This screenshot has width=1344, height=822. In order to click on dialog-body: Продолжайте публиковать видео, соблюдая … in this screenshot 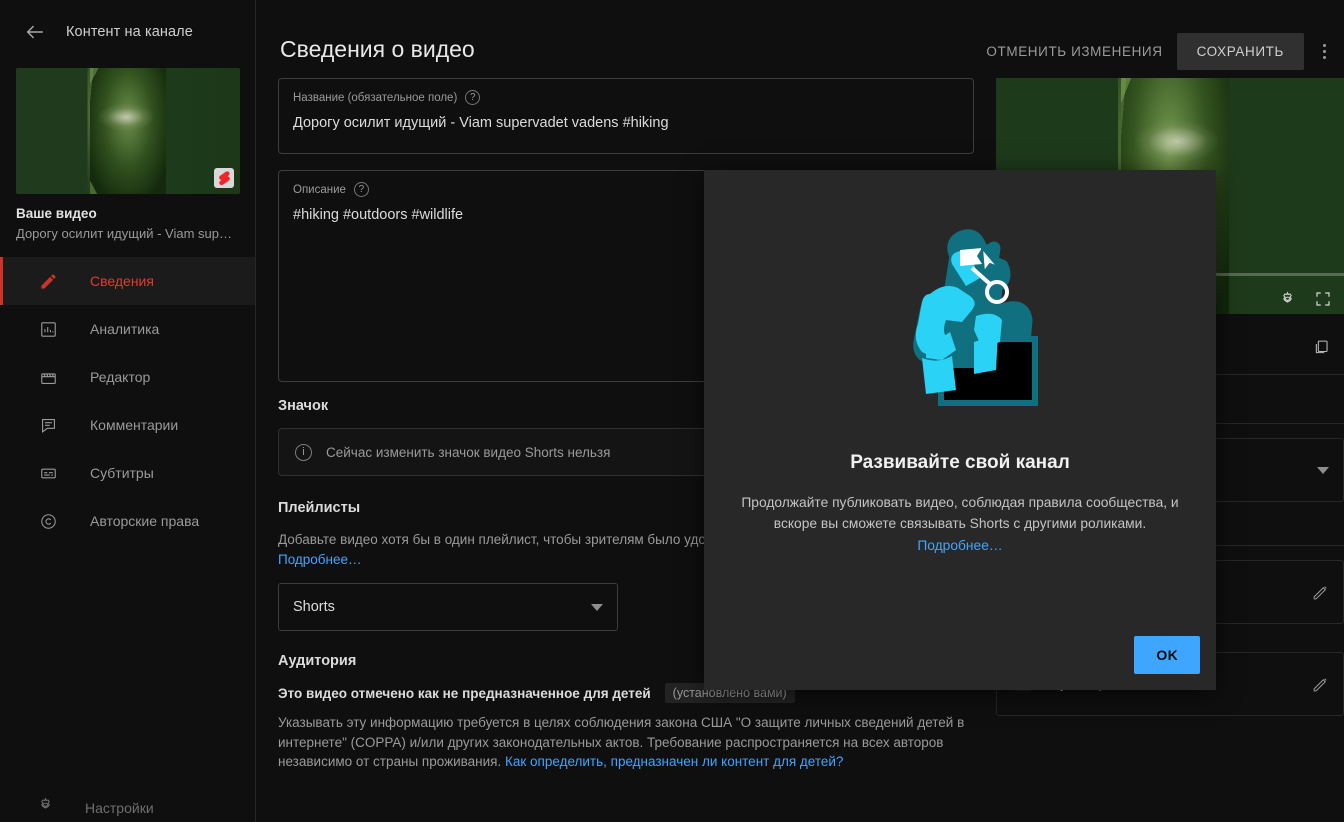, I will do `click(960, 524)`.